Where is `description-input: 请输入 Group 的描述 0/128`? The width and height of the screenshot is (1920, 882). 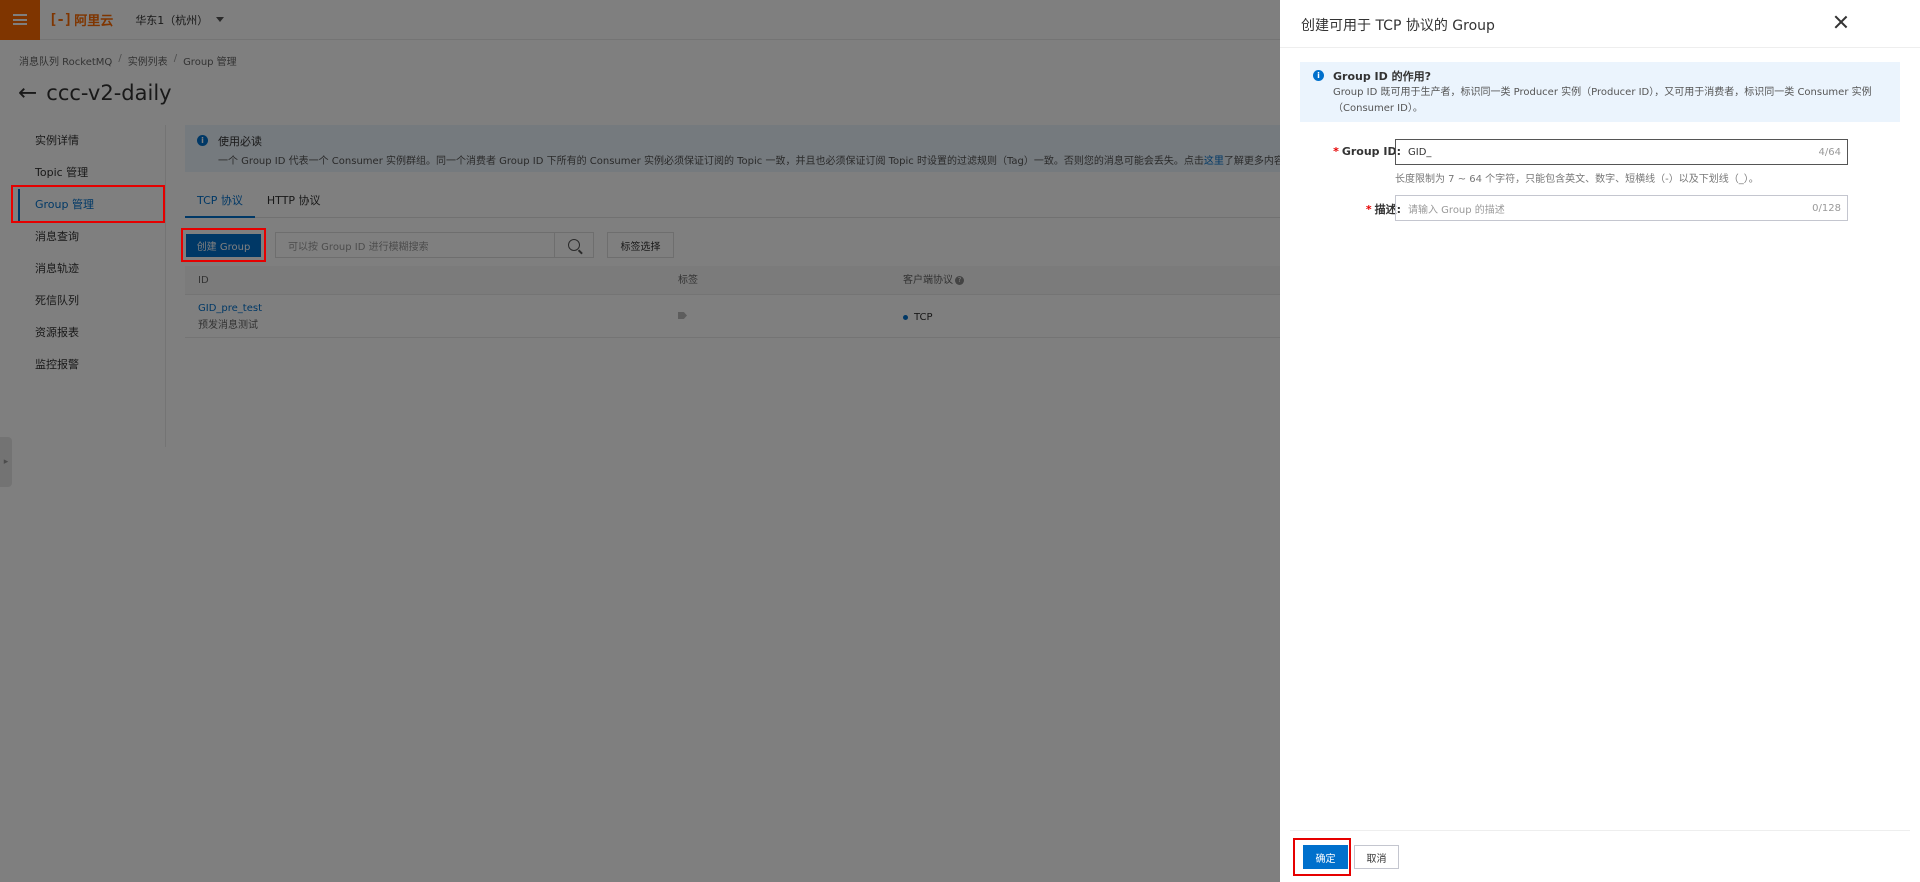
description-input: 请输入 Group 的描述 0/128 is located at coordinates (1621, 208).